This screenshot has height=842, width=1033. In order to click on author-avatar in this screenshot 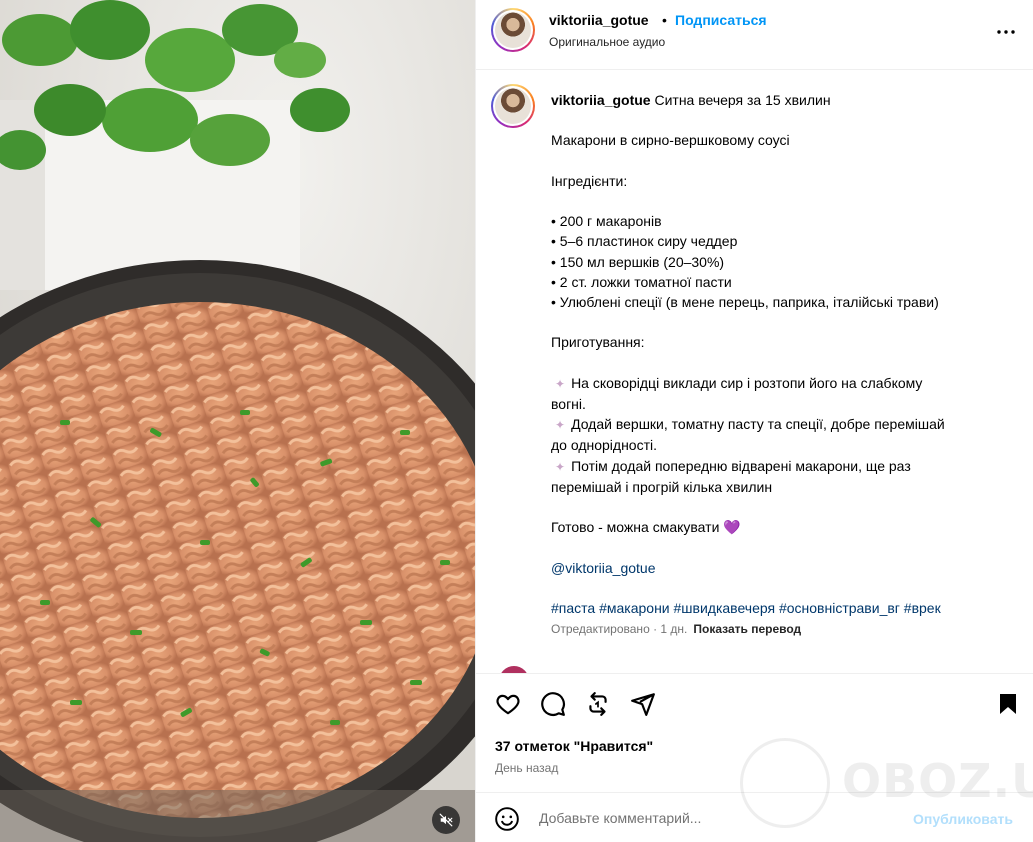, I will do `click(513, 30)`.